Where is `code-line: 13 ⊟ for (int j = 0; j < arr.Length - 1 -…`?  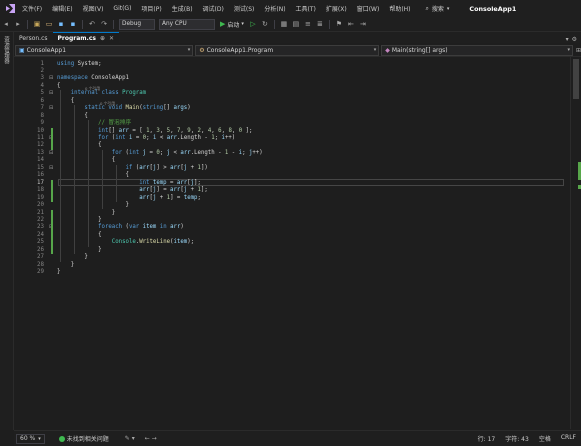 code-line: 13 ⊟ for (int j = 0; j < arr.Length - 1 -… is located at coordinates (292, 153).